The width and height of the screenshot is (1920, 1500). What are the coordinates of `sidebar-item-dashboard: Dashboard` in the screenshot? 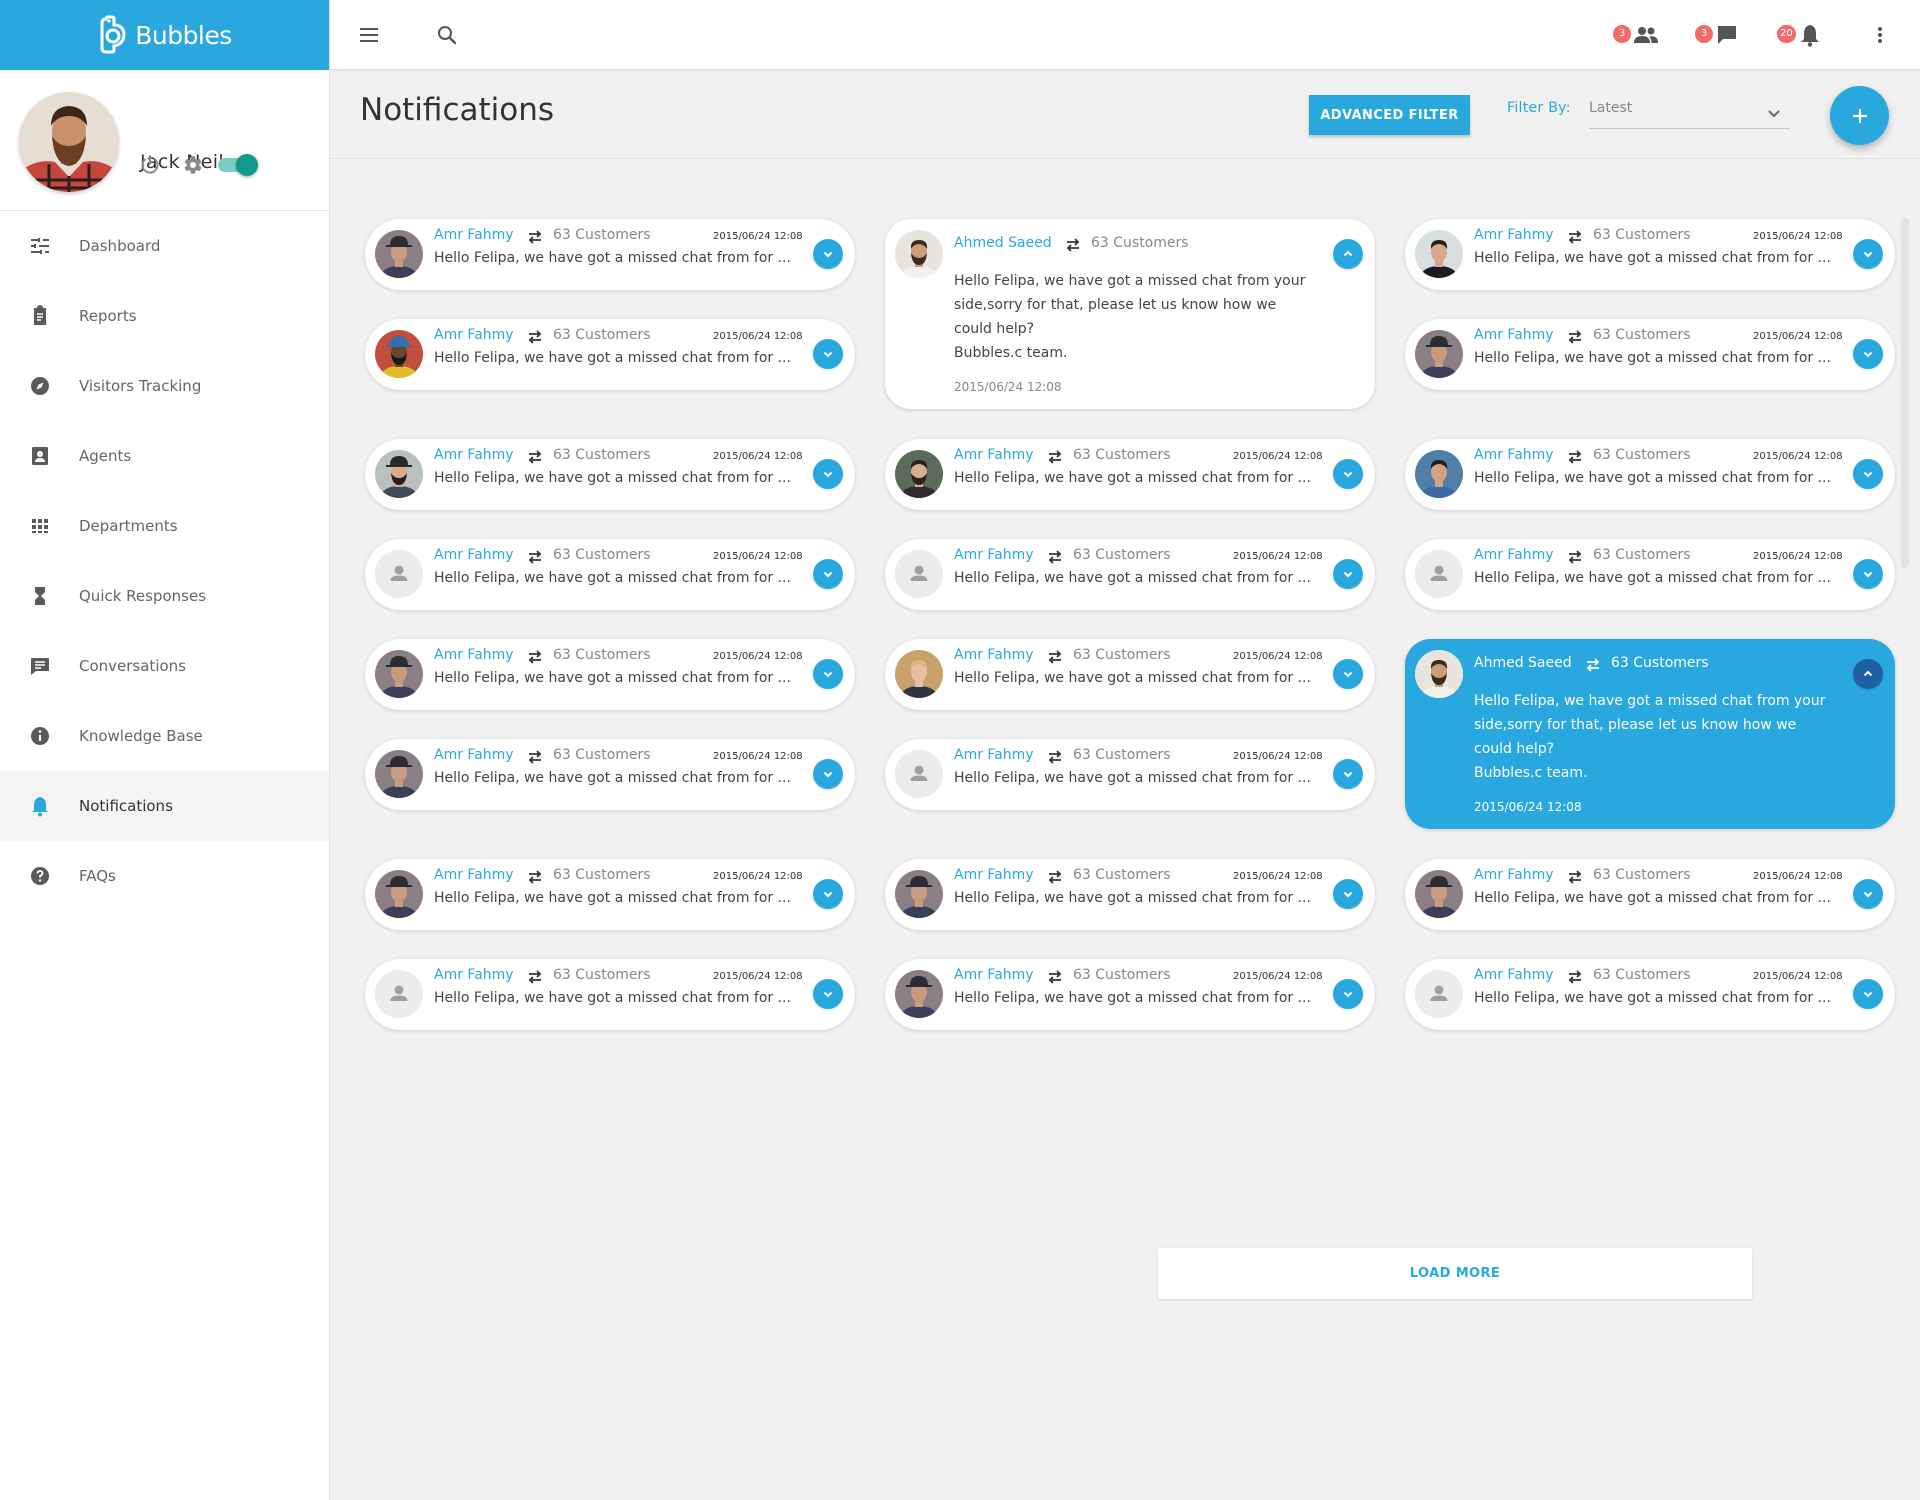 It's located at (164, 246).